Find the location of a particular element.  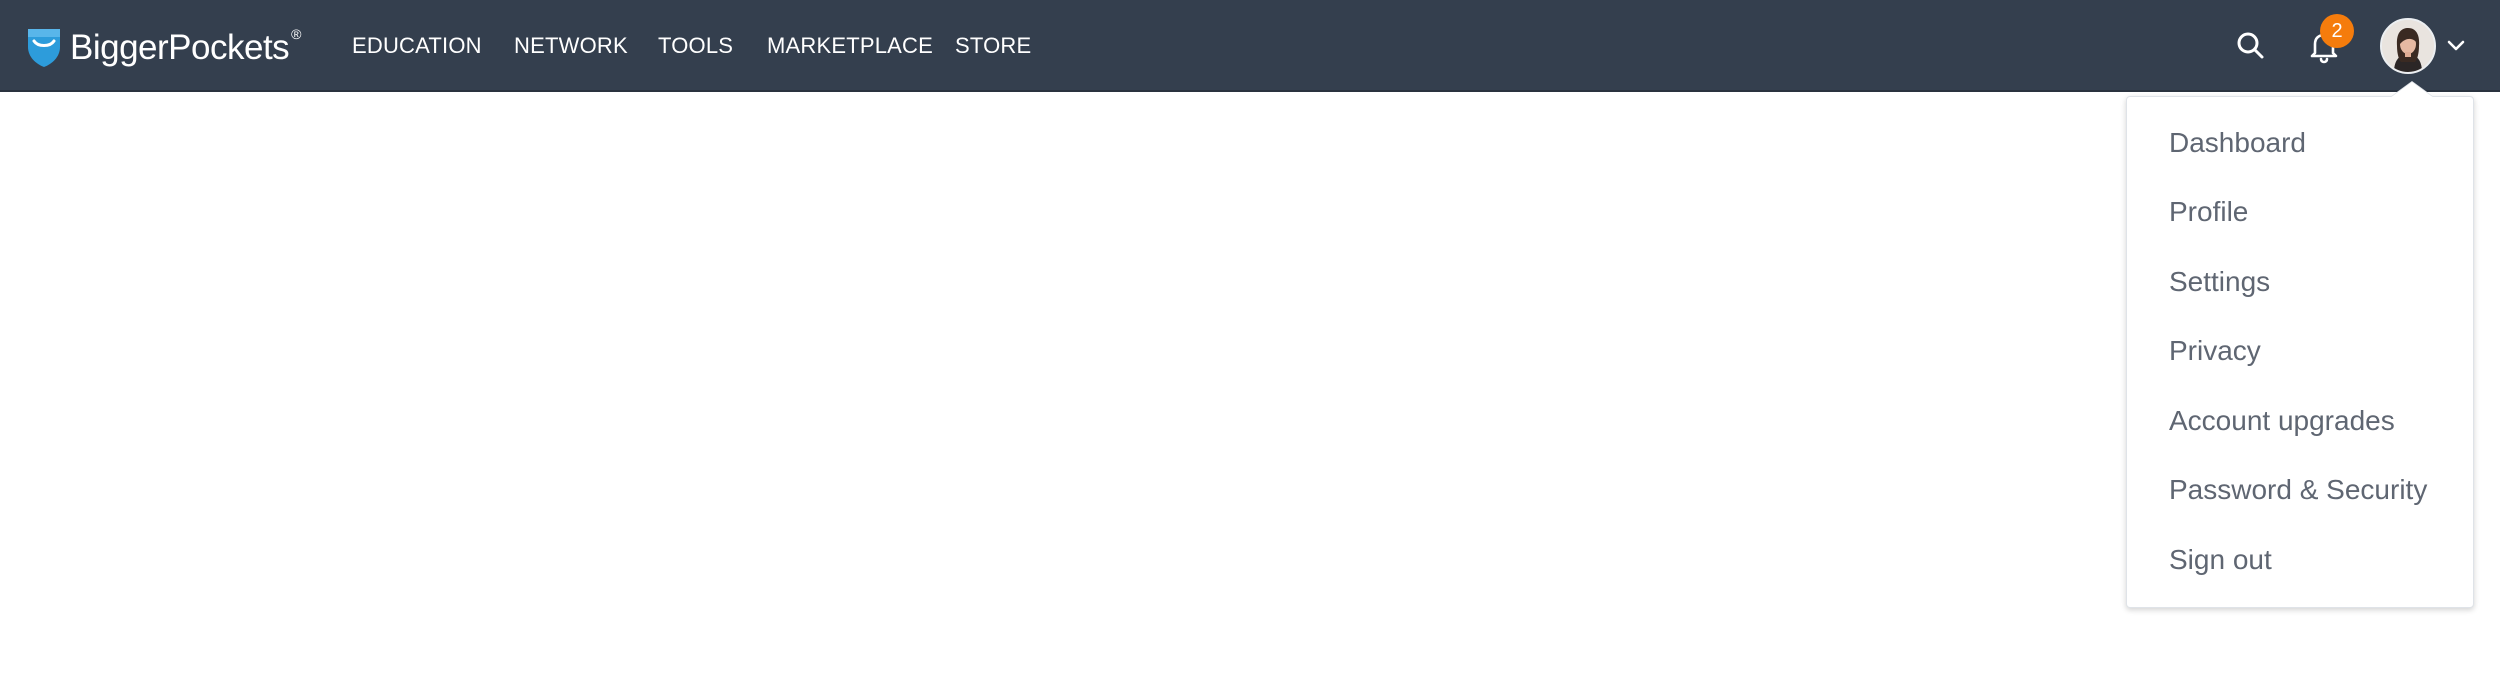

menu-item-settings: Settings is located at coordinates (2219, 282).